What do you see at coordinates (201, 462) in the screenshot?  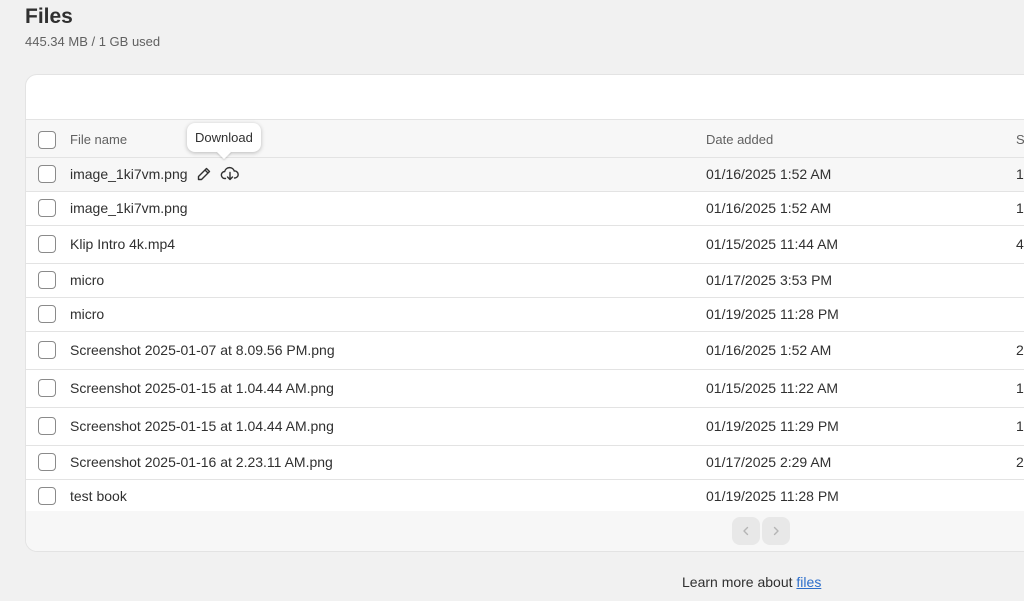 I see `file-name: Screenshot 2025-01-16 at 2.23.11 AM.png` at bounding box center [201, 462].